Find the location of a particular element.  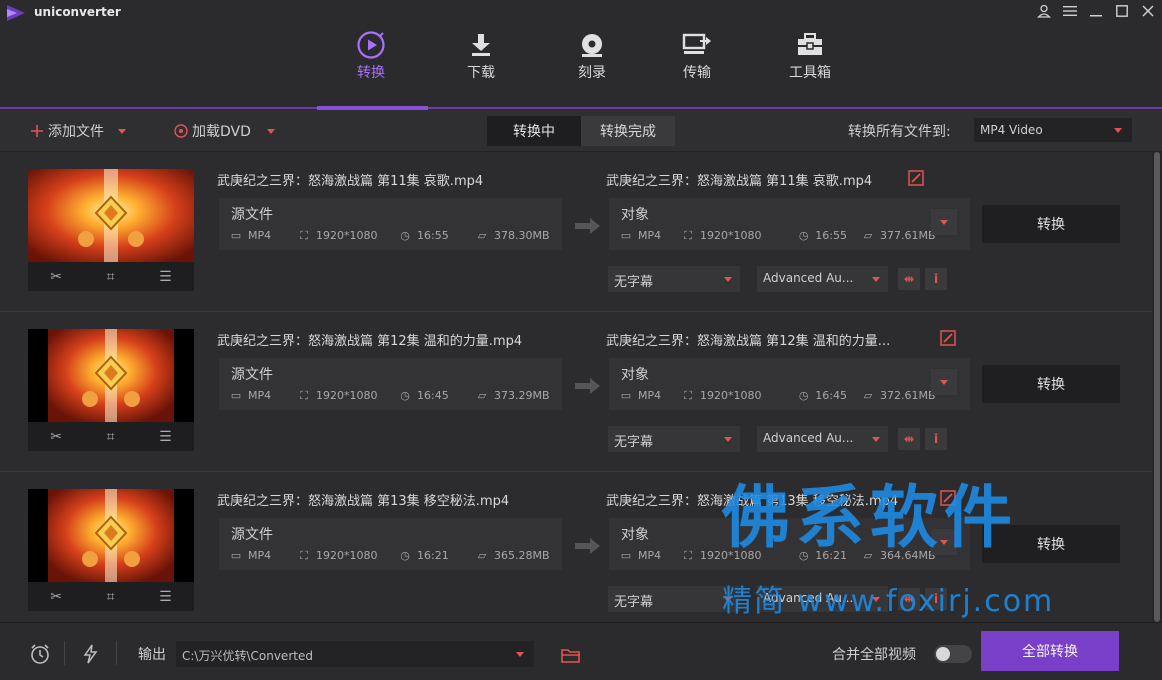

lightning-icon is located at coordinates (91, 654).